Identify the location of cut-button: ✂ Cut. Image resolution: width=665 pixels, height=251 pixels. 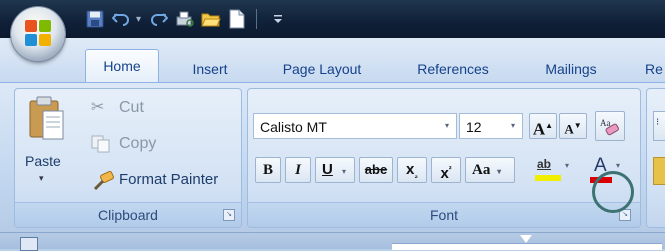
(132, 108).